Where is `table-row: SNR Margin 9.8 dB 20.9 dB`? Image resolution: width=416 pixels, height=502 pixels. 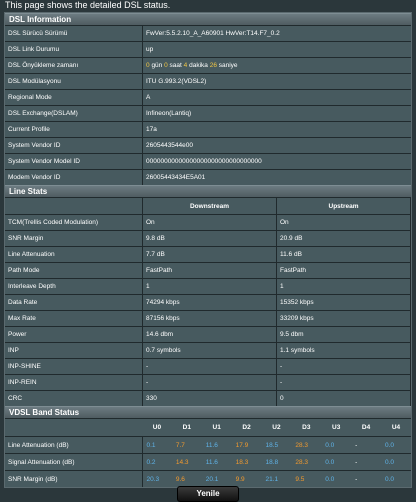 table-row: SNR Margin 9.8 dB 20.9 dB is located at coordinates (208, 238).